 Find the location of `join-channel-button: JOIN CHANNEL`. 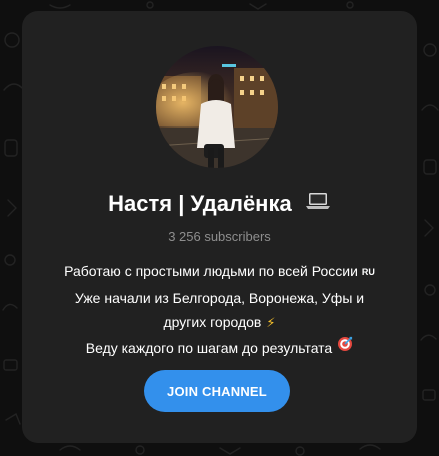

join-channel-button: JOIN CHANNEL is located at coordinates (217, 391).